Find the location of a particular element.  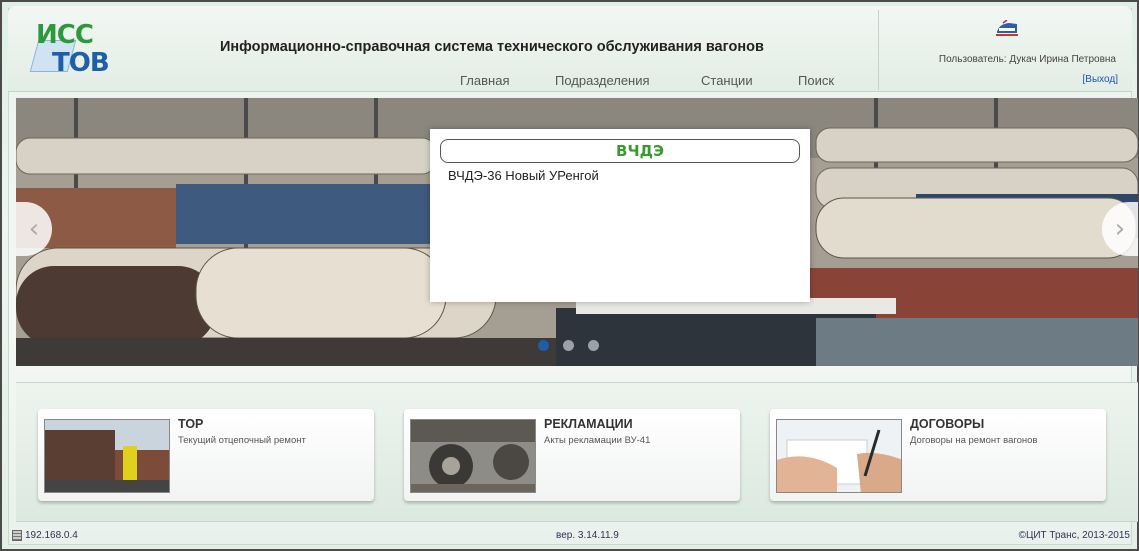

server-ip-text: 192.168.0.4 is located at coordinates (51, 536).